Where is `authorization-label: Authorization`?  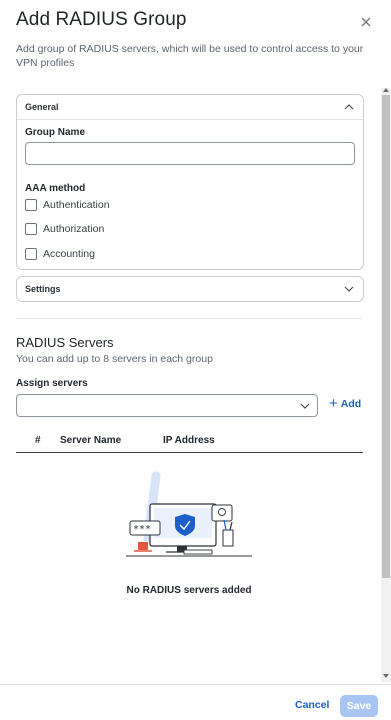 authorization-label: Authorization is located at coordinates (74, 229).